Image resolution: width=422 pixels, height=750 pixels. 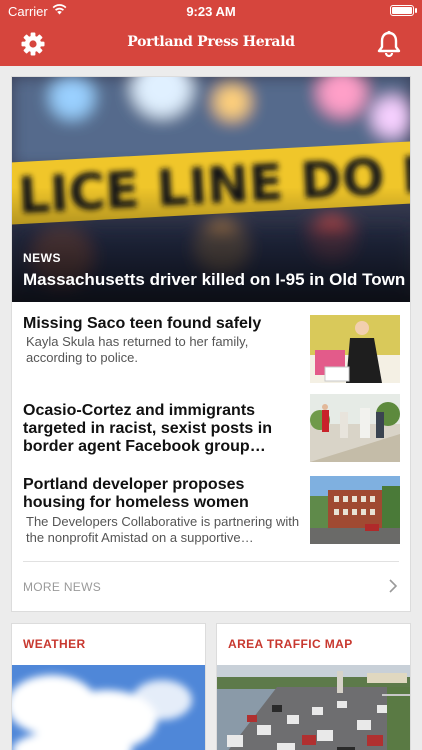 I want to click on app-header: Portland Press Herald, so click(x=211, y=44).